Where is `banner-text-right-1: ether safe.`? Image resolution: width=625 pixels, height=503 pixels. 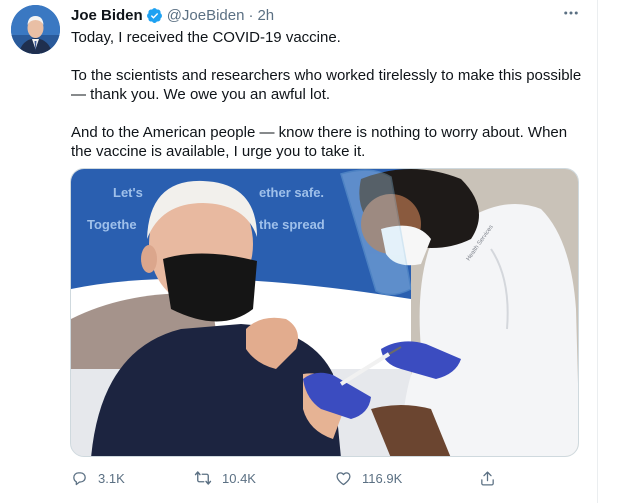 banner-text-right-1: ether safe. is located at coordinates (291, 192).